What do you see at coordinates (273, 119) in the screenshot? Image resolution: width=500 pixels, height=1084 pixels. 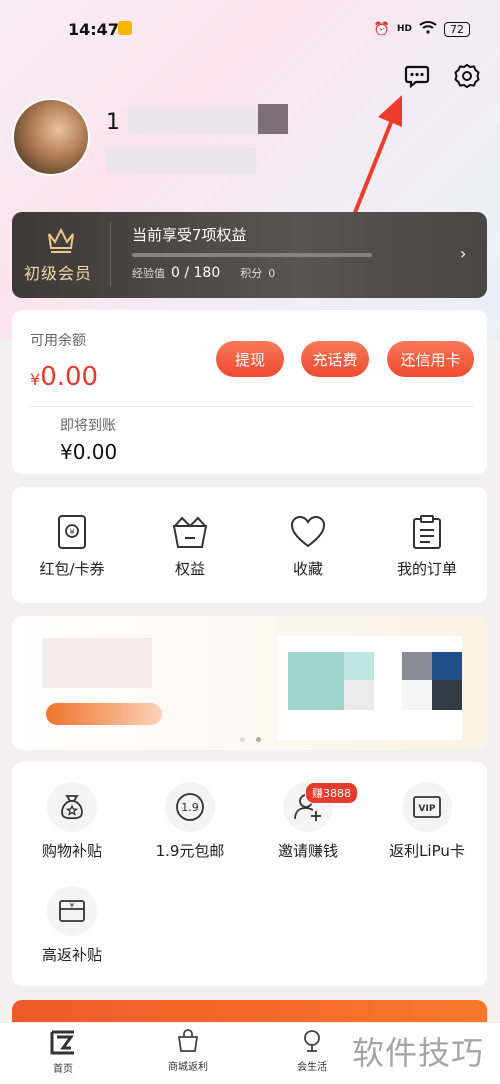 I see `redacted-block` at bounding box center [273, 119].